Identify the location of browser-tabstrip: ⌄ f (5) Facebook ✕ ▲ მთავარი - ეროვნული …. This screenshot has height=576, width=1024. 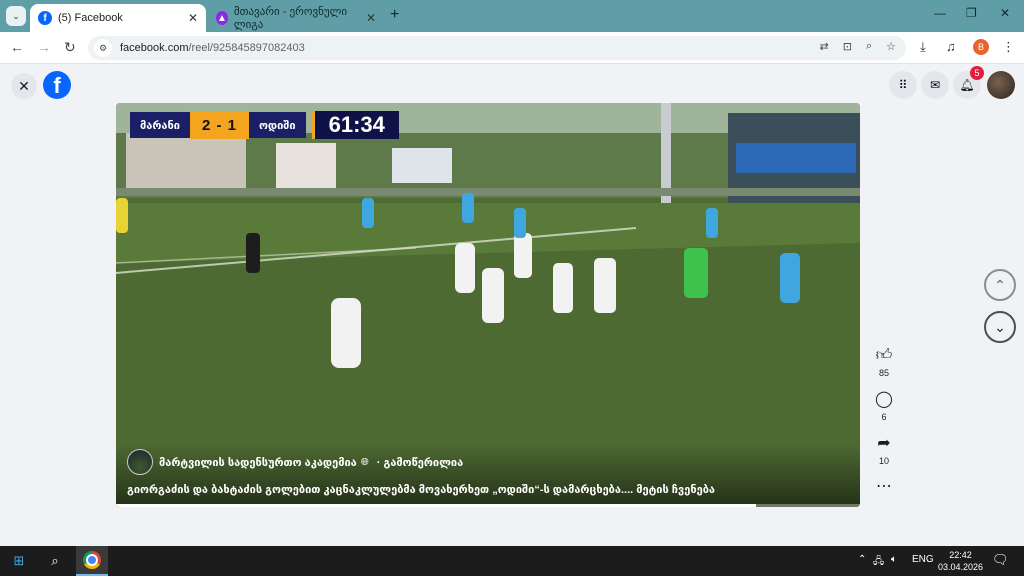
(512, 16).